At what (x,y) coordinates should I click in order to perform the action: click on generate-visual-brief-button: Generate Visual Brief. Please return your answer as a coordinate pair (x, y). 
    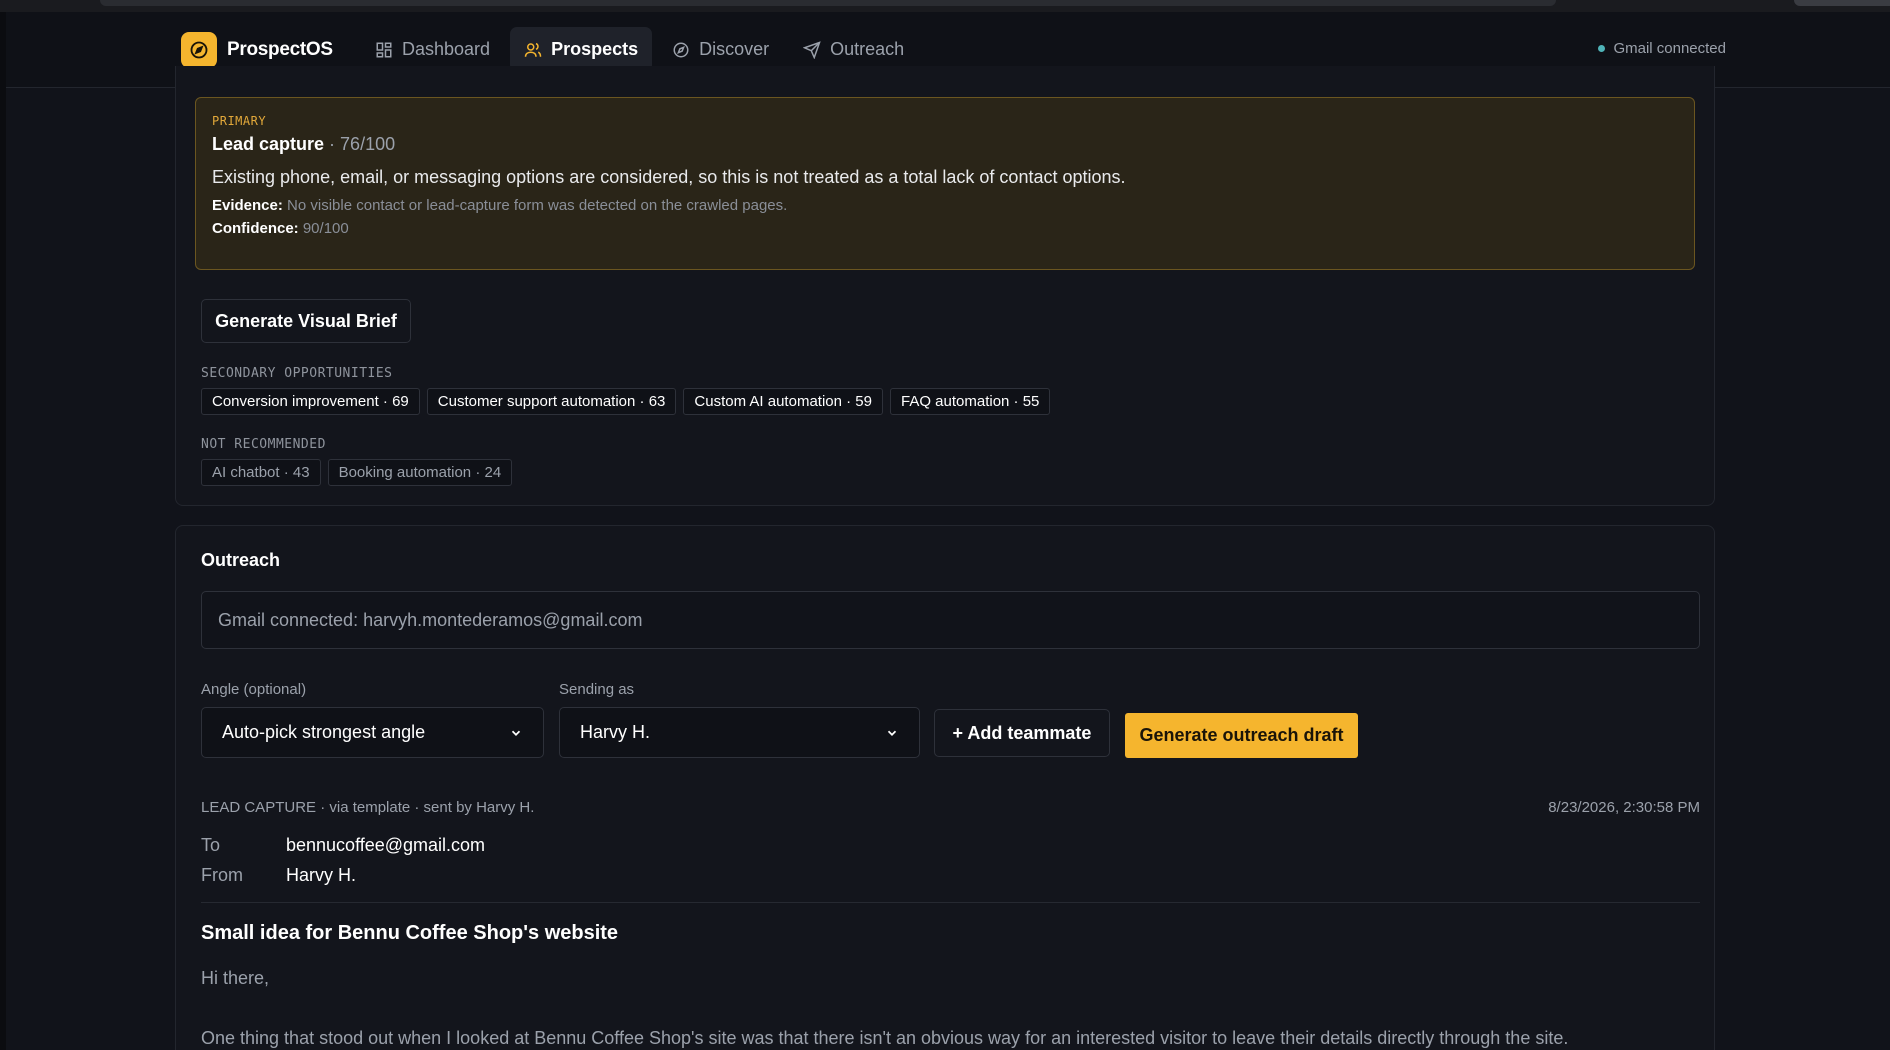
    Looking at the image, I should click on (306, 321).